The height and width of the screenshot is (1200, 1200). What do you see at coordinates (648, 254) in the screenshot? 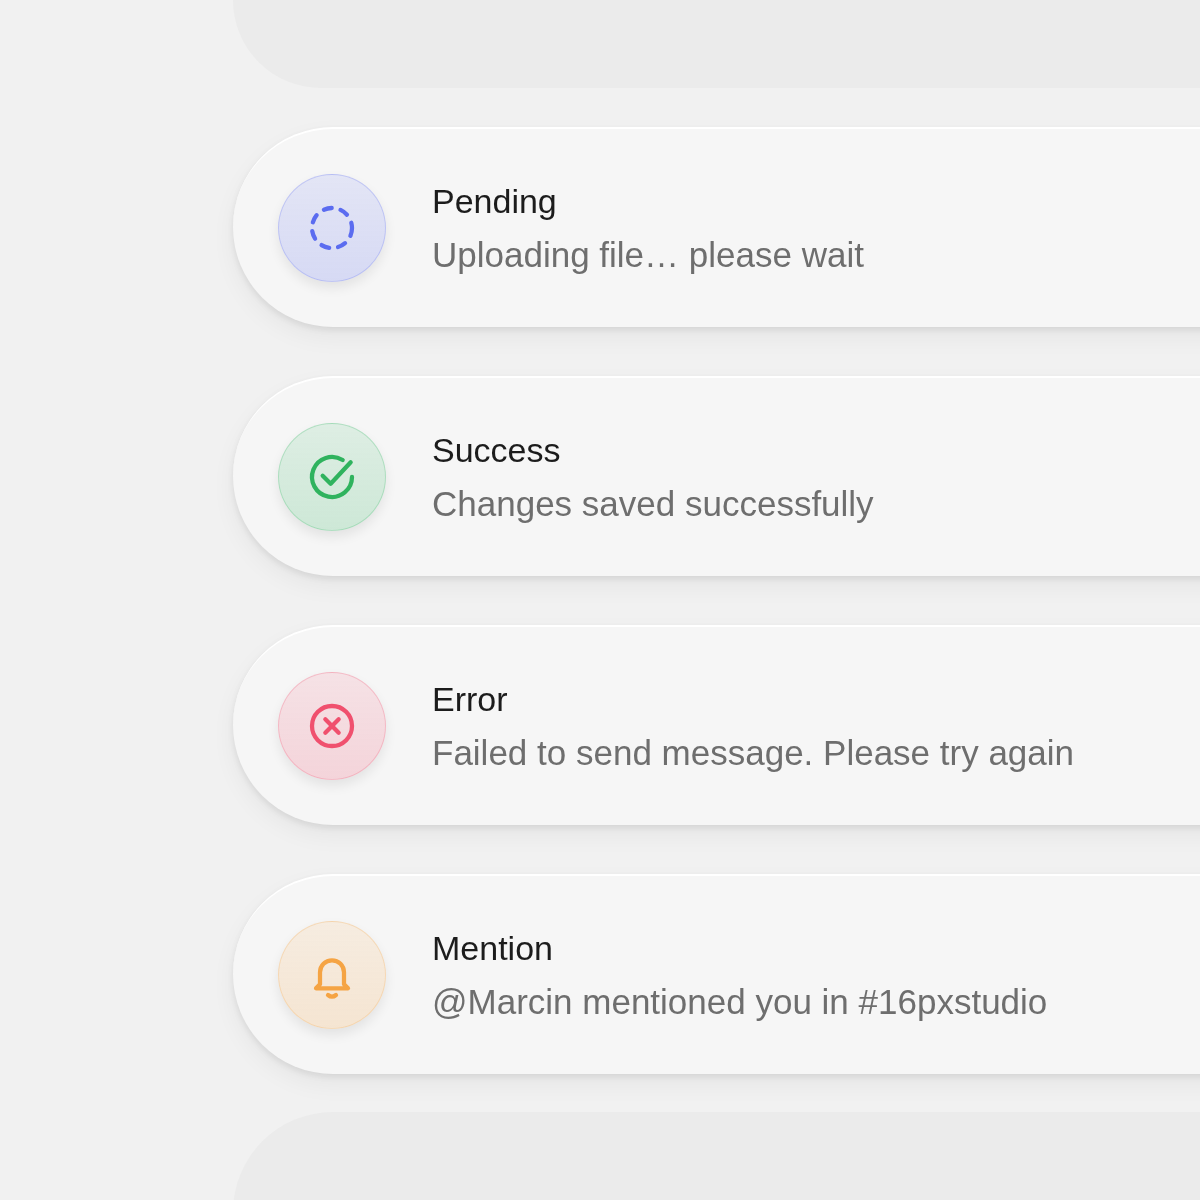
I see `notification-message: Uploading file… please wait` at bounding box center [648, 254].